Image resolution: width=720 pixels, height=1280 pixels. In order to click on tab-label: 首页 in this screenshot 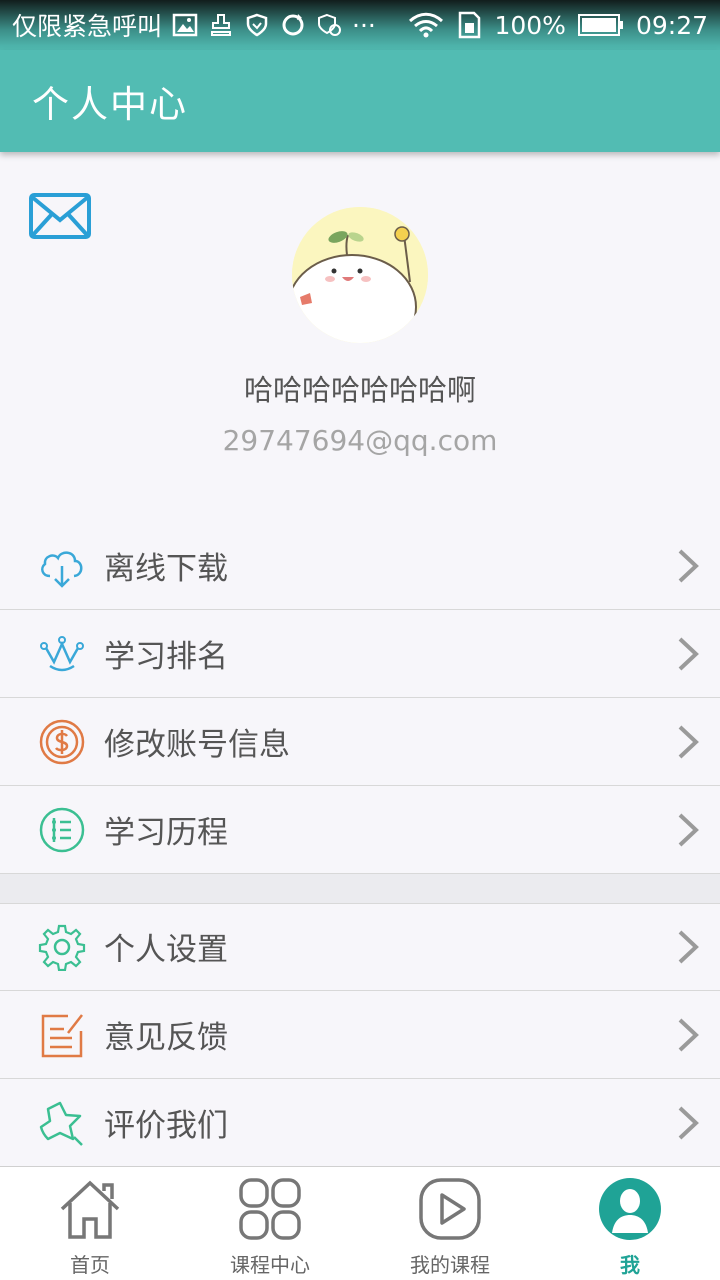, I will do `click(90, 1265)`.